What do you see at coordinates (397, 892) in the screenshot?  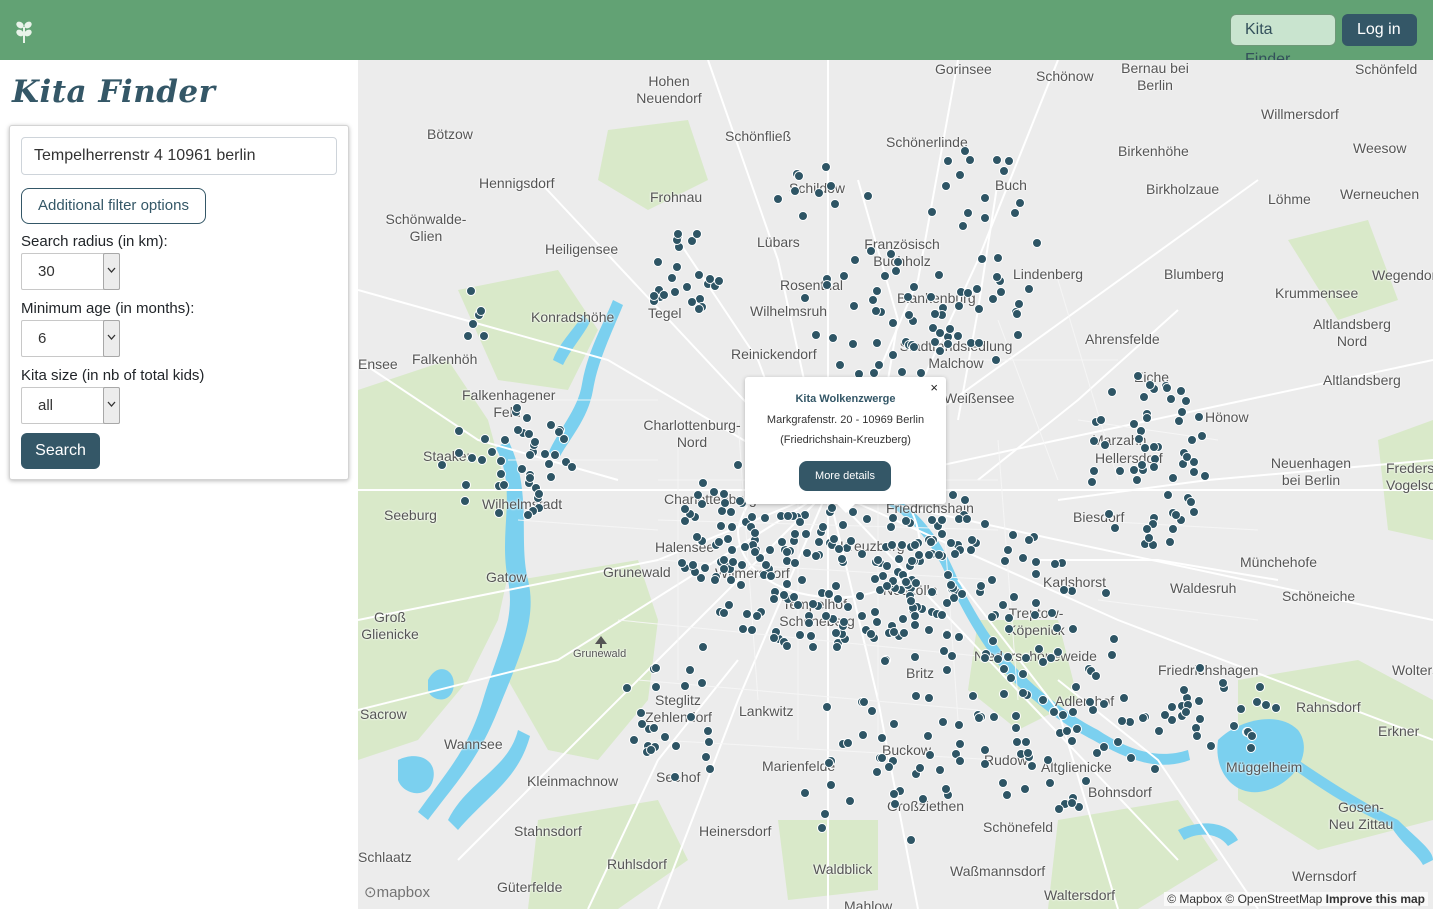 I see `mapbox-logo: ⊙mapbox` at bounding box center [397, 892].